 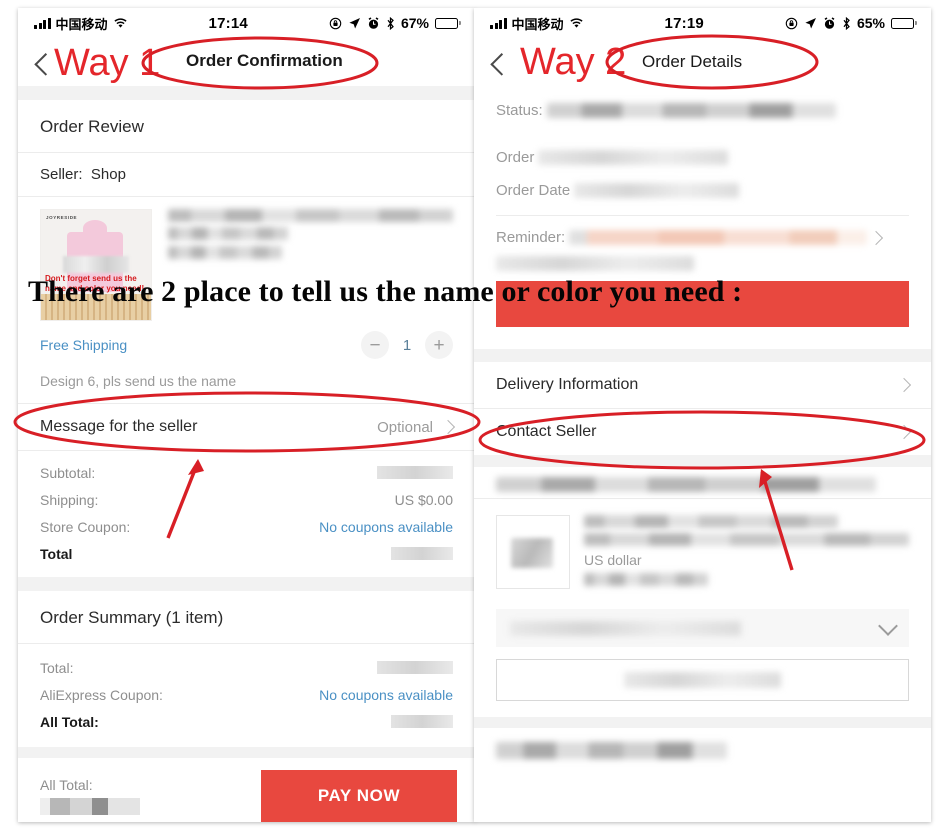 I want to click on total-label: Total, so click(x=56, y=553).